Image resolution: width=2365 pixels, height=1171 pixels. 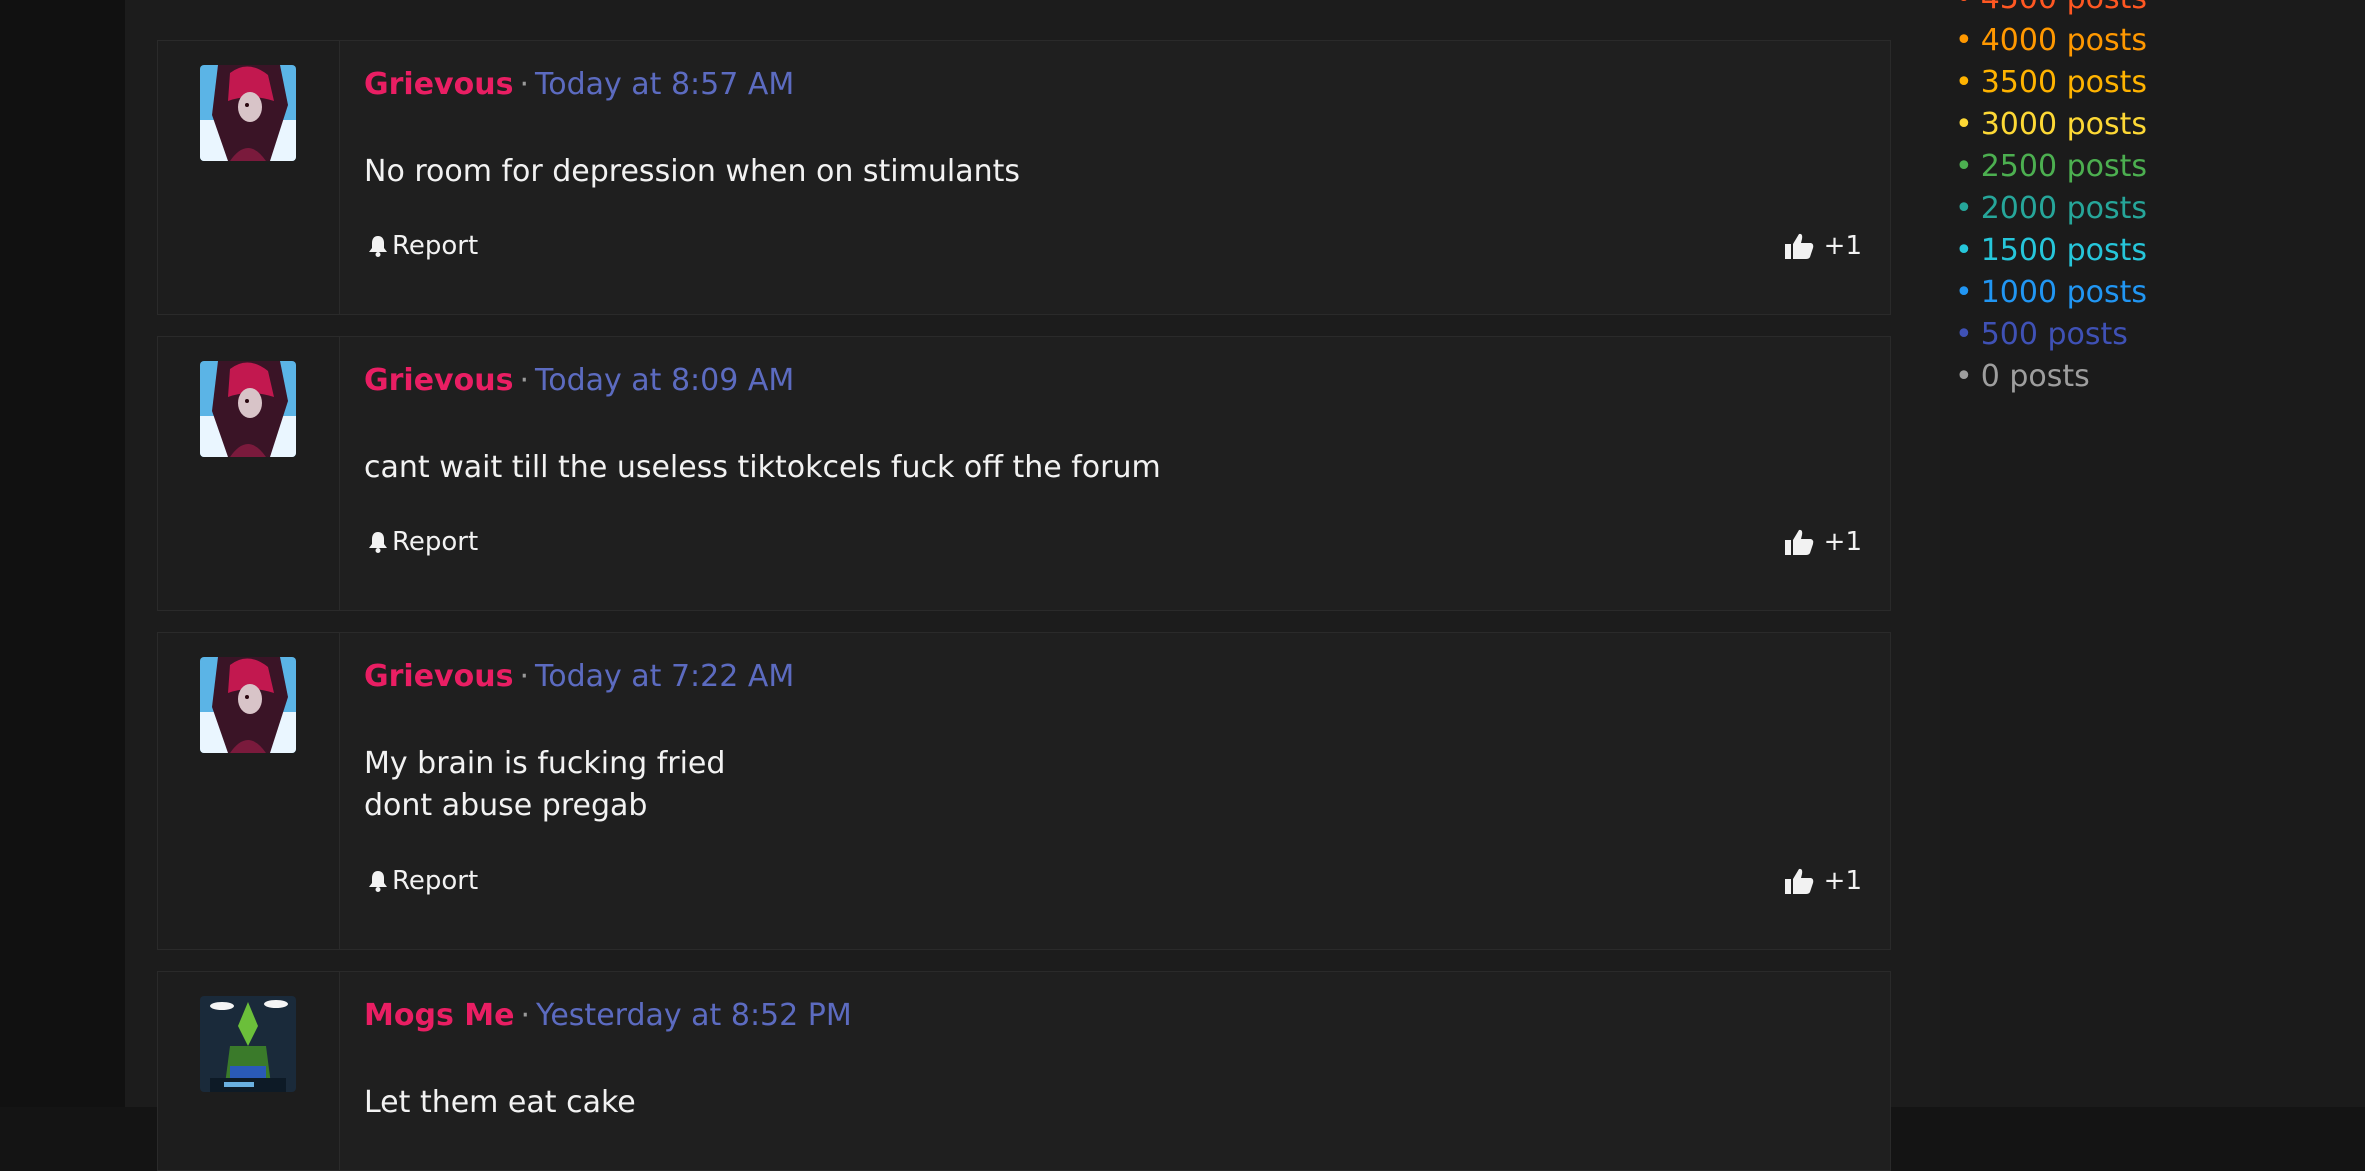 I want to click on post-author: Mogs Me, so click(x=439, y=1015).